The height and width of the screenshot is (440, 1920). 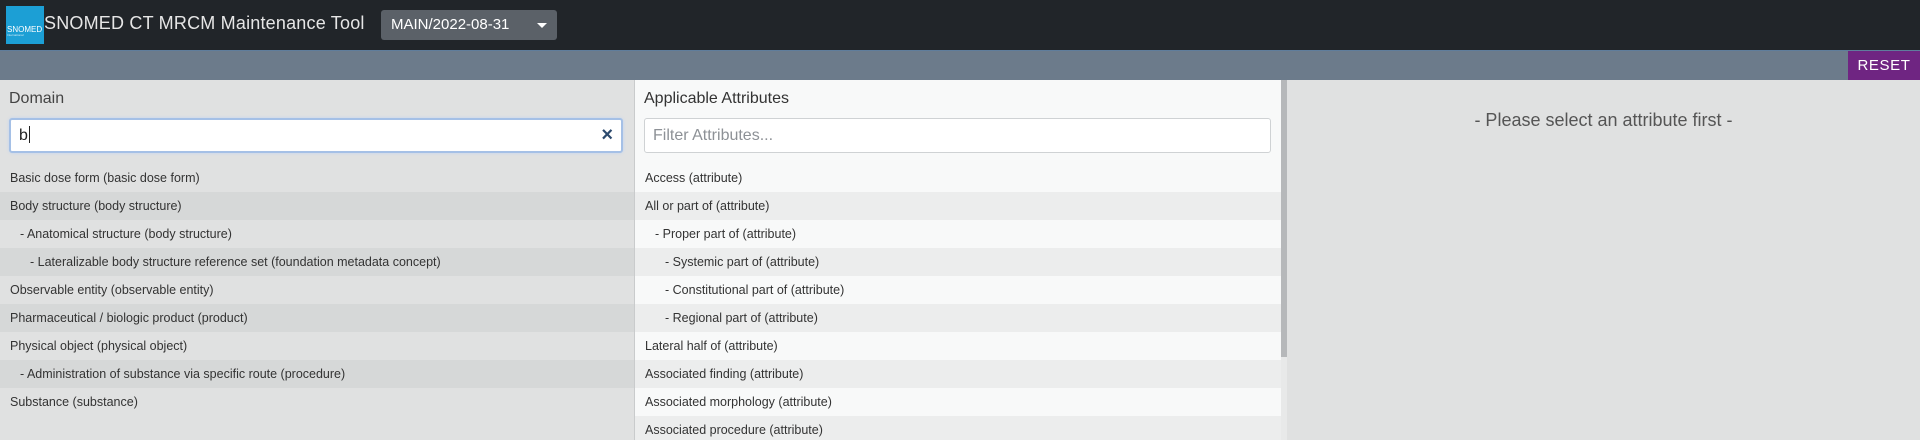 I want to click on attribute-list-item: - Proper part of (attribute), so click(x=958, y=234).